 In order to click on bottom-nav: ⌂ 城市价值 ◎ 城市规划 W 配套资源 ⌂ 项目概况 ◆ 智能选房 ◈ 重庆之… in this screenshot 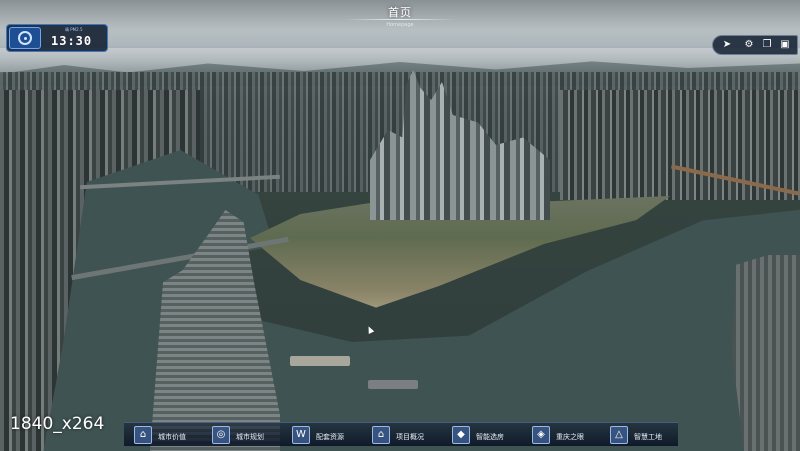, I will do `click(401, 434)`.